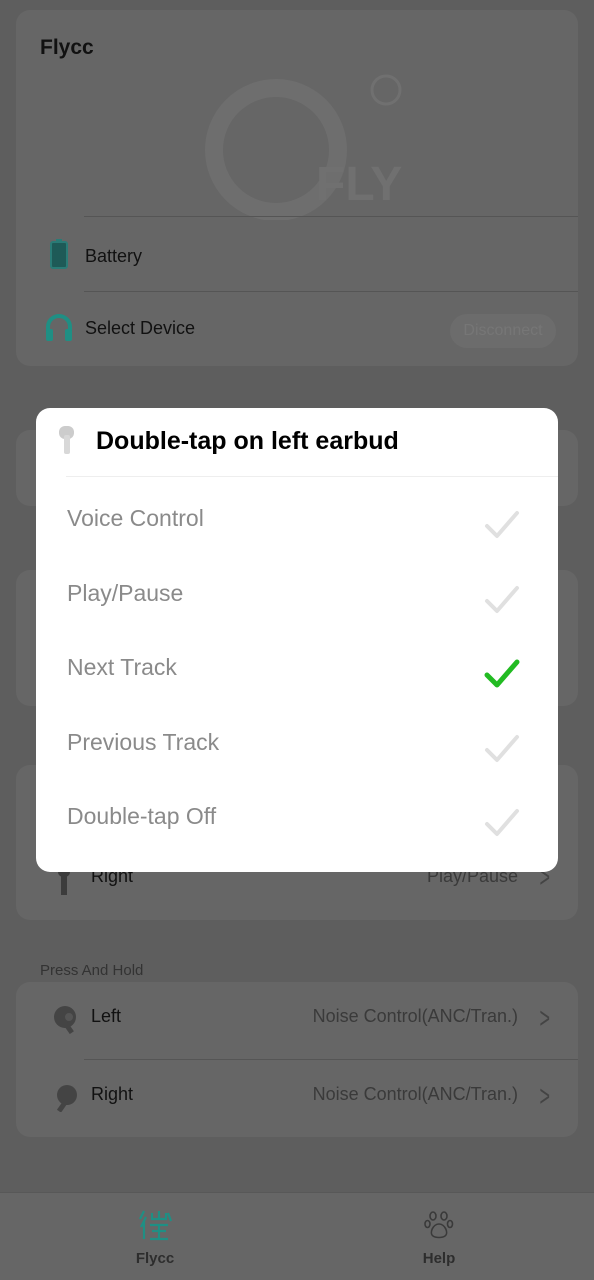 The image size is (594, 1280). I want to click on press-hold-left-label: Left, so click(106, 1016).